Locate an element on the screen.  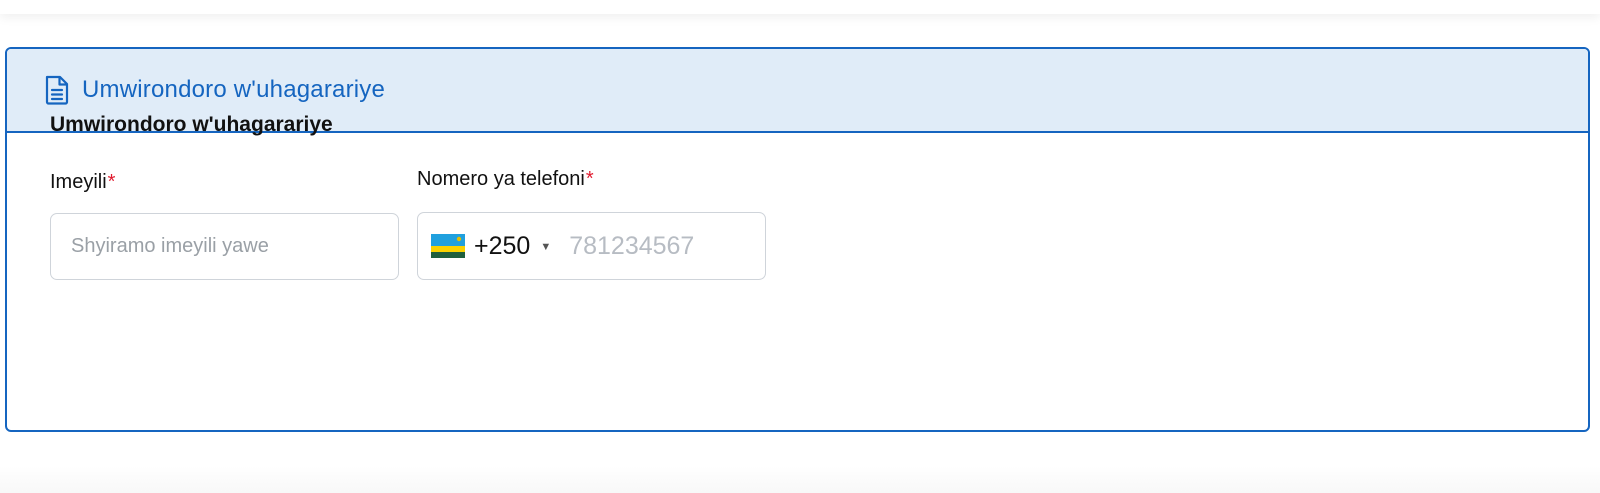
document-icon is located at coordinates (57, 90).